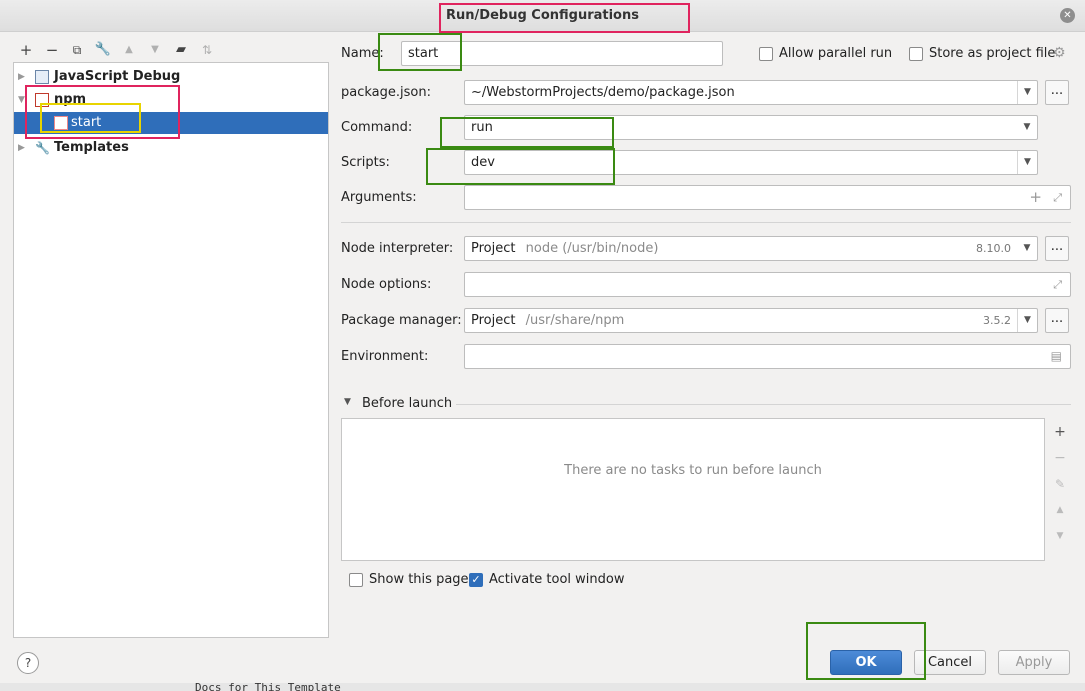 This screenshot has height=691, width=1085. Describe the element at coordinates (1056, 356) in the screenshot. I see `document-icon: ▤` at that location.